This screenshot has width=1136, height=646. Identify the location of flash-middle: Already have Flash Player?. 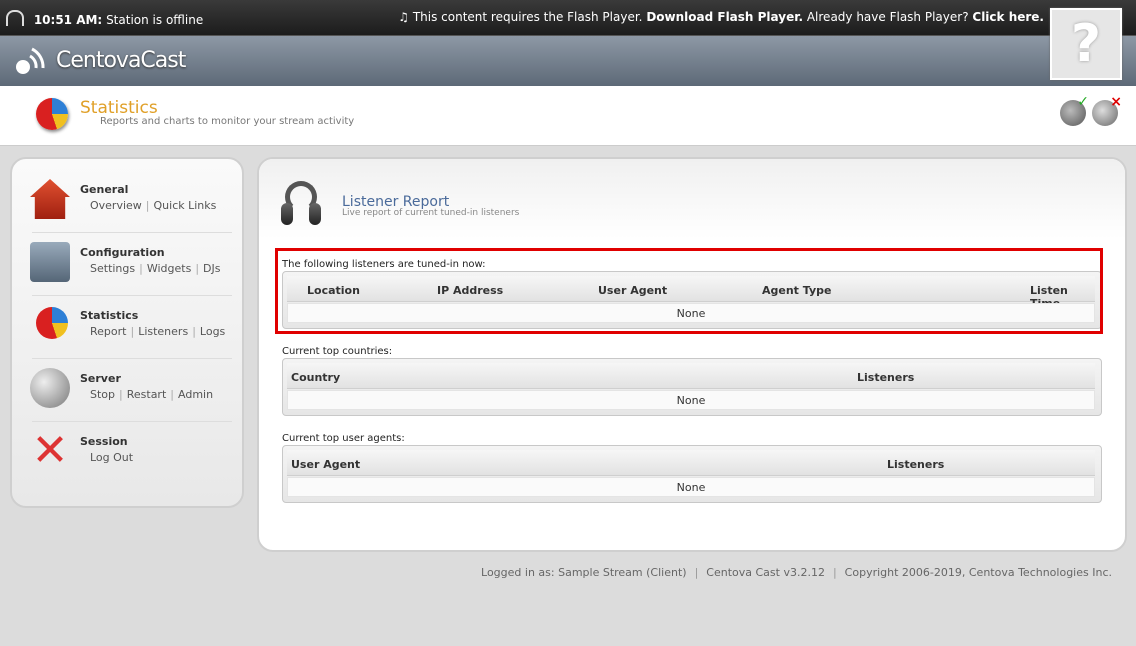
(887, 17).